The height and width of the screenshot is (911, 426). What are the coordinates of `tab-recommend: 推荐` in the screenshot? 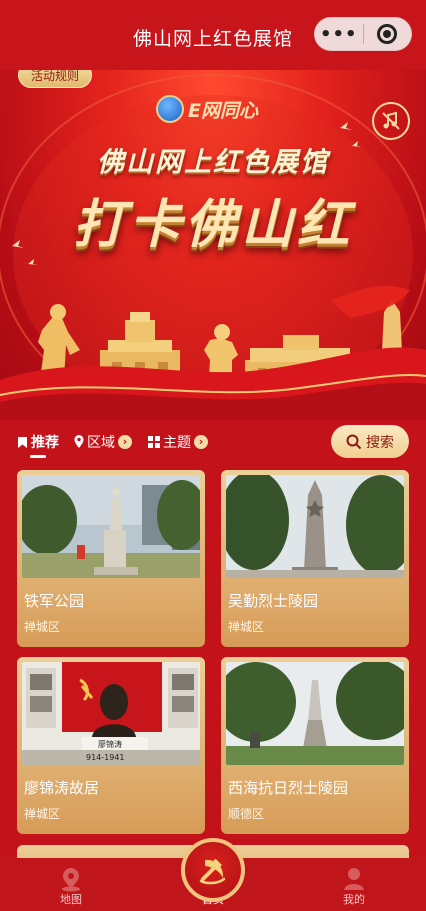 It's located at (38, 442).